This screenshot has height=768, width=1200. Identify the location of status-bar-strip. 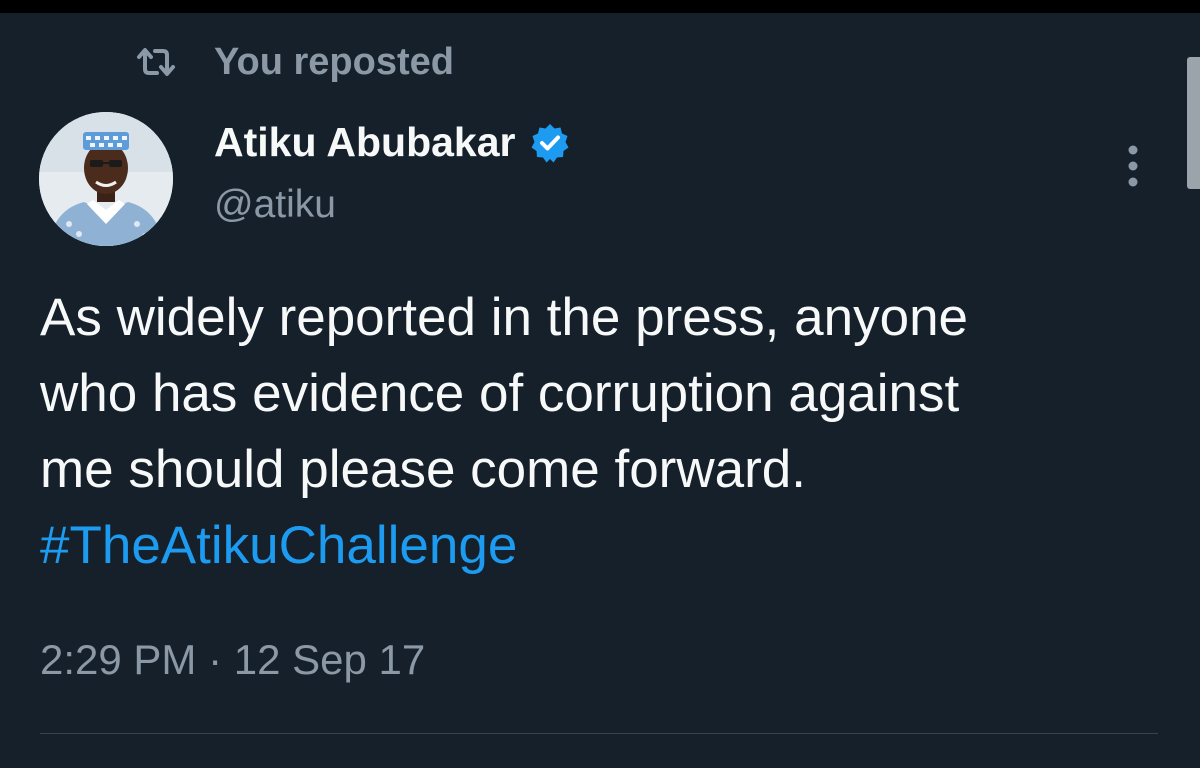
(600, 6).